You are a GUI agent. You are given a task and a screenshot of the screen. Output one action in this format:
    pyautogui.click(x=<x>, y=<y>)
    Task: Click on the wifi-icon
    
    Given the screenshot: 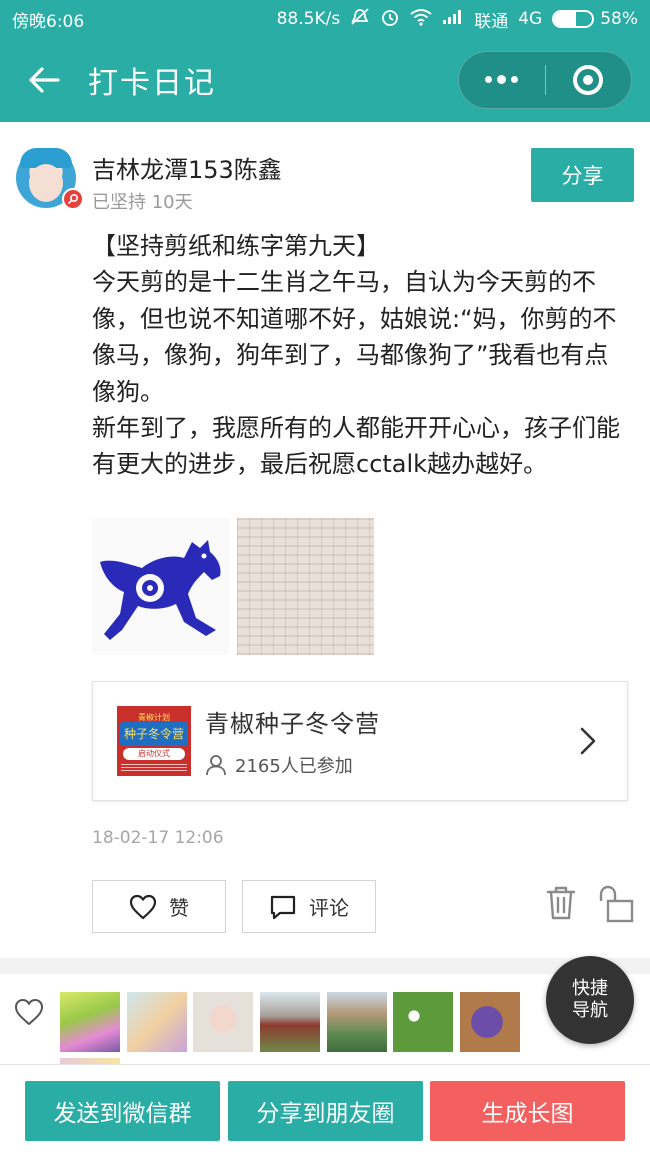 What is the action you would take?
    pyautogui.click(x=421, y=19)
    